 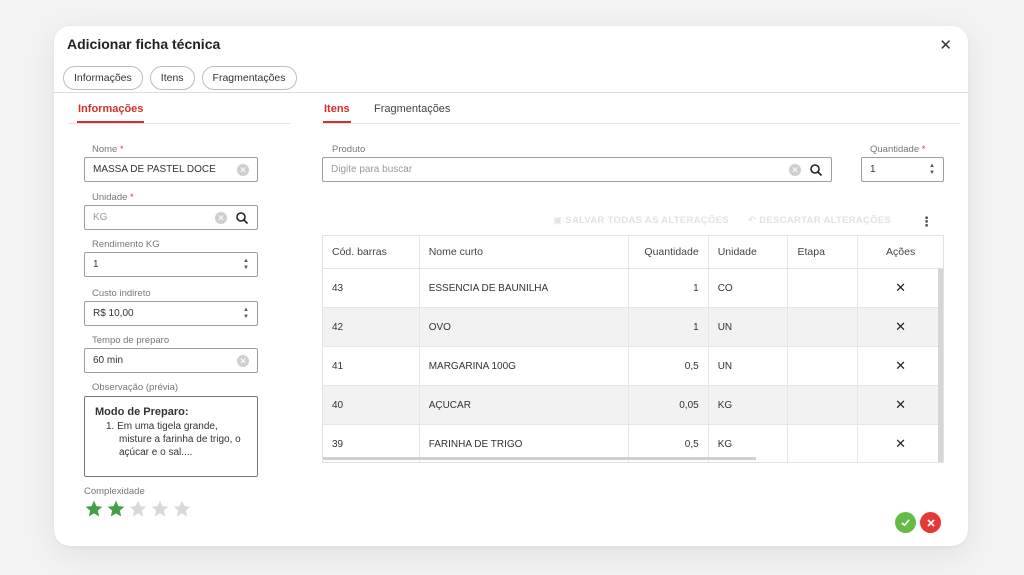 I want to click on col-nome: Nome curto, so click(x=524, y=252).